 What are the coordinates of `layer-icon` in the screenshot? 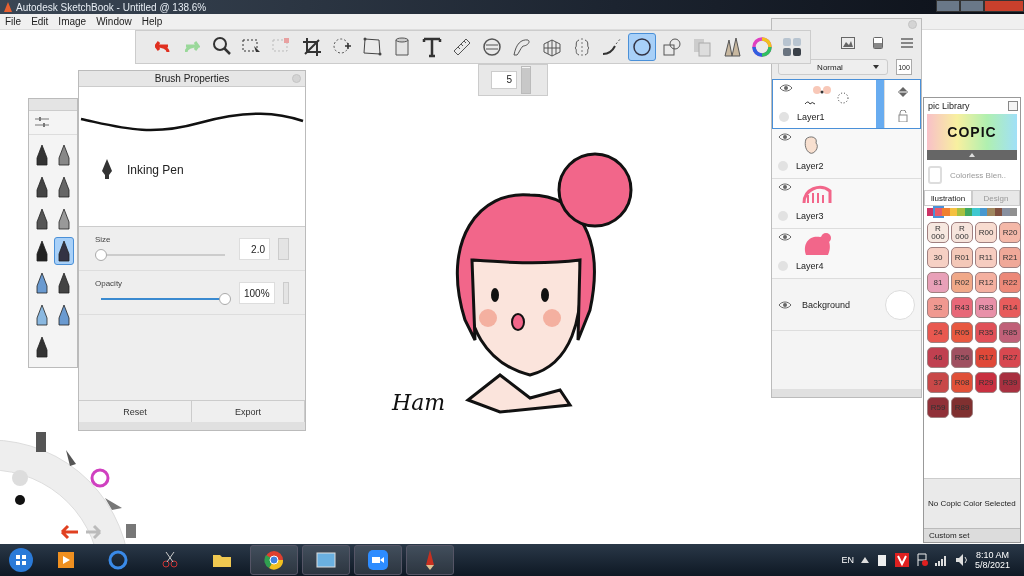 It's located at (878, 43).